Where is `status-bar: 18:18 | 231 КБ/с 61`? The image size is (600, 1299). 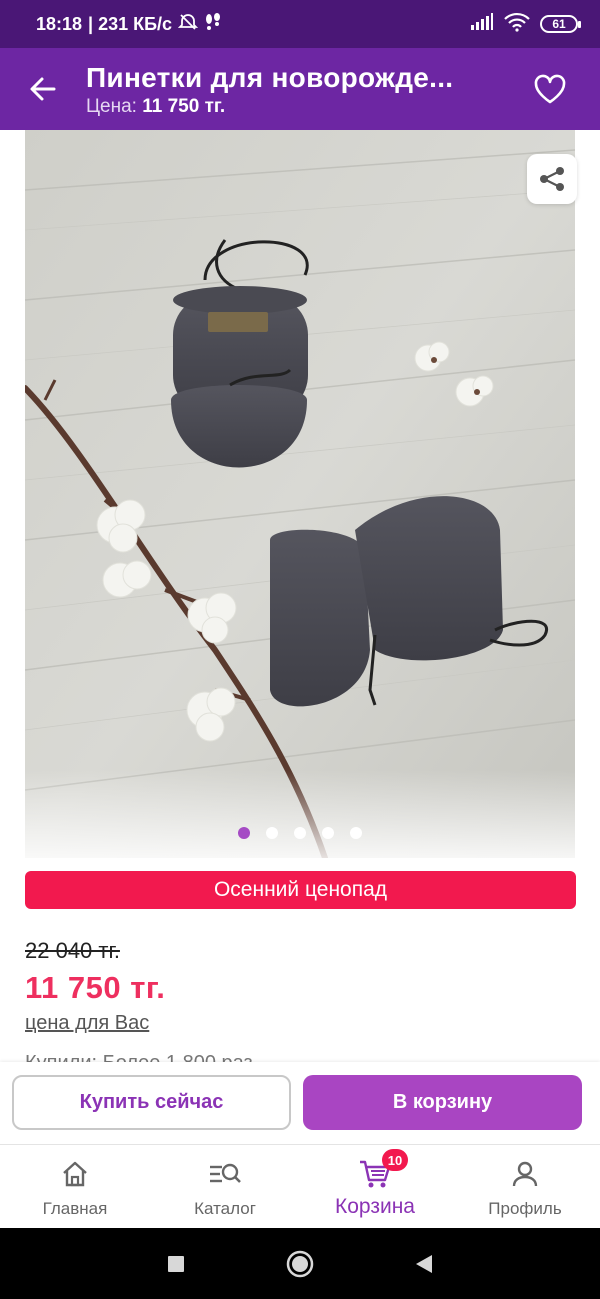 status-bar: 18:18 | 231 КБ/с 61 is located at coordinates (300, 24).